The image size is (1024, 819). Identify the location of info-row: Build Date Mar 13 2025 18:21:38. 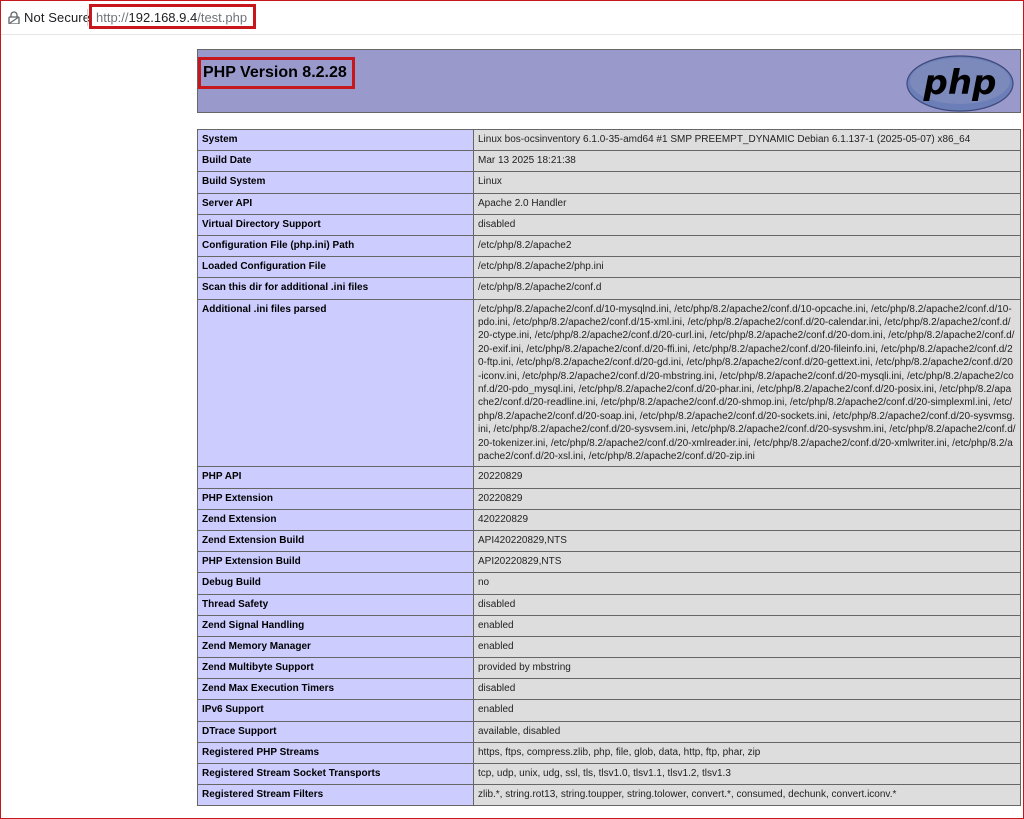
(609, 161).